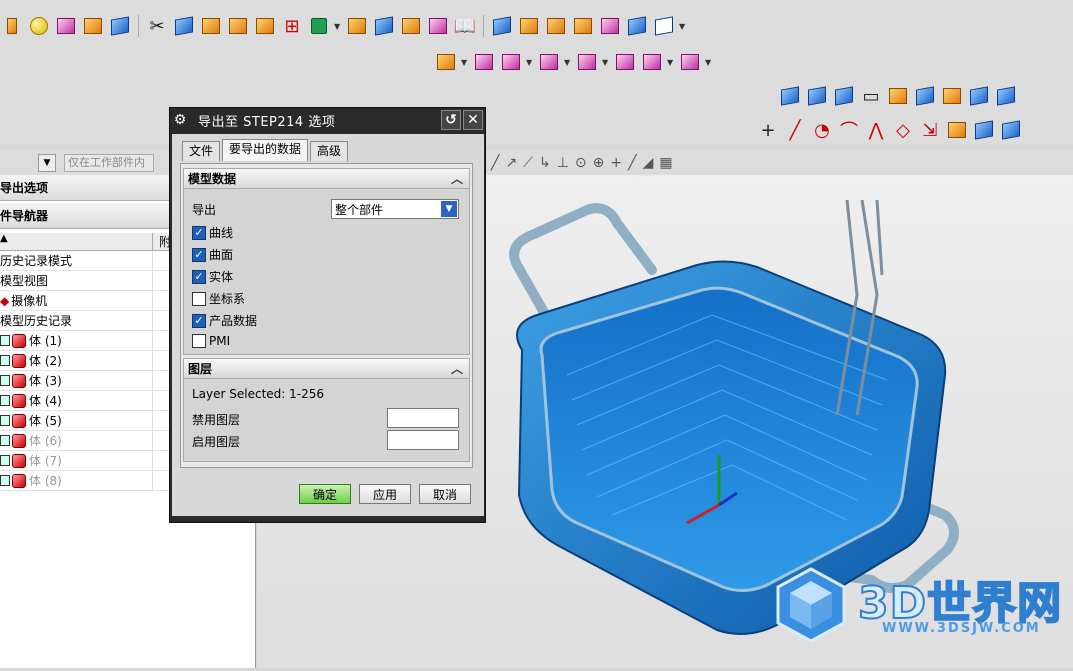  What do you see at coordinates (648, 163) in the screenshot?
I see `snap-face-icon: ◢` at bounding box center [648, 163].